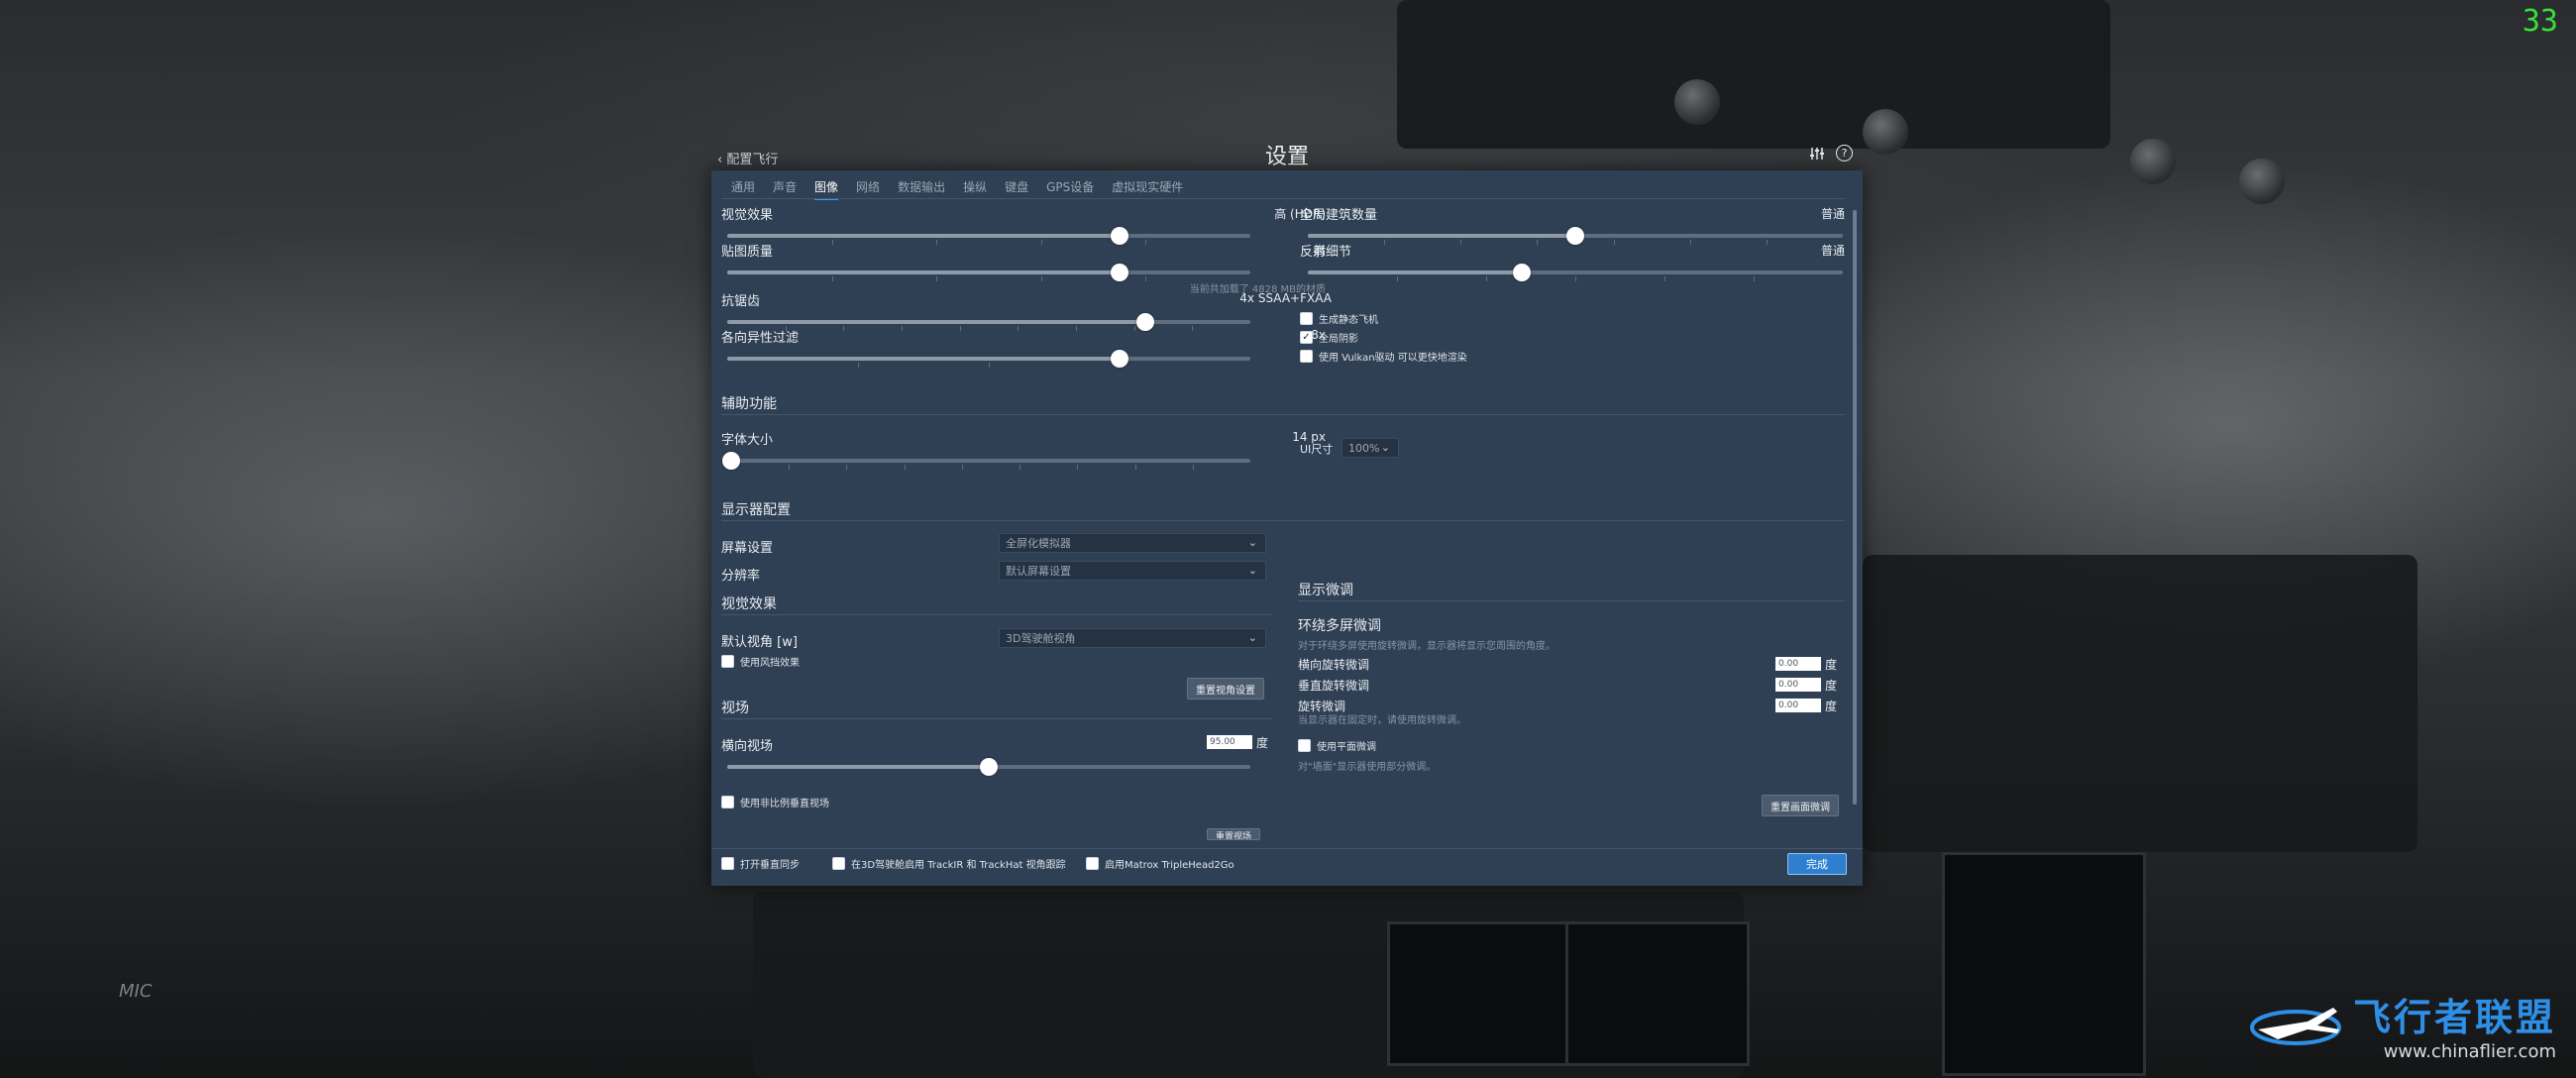 The height and width of the screenshot is (1078, 2576). I want to click on surround-adjust-description: 对于环绕多屏使用旋转微调，显示器将显示您周围的角度。, so click(1427, 647).